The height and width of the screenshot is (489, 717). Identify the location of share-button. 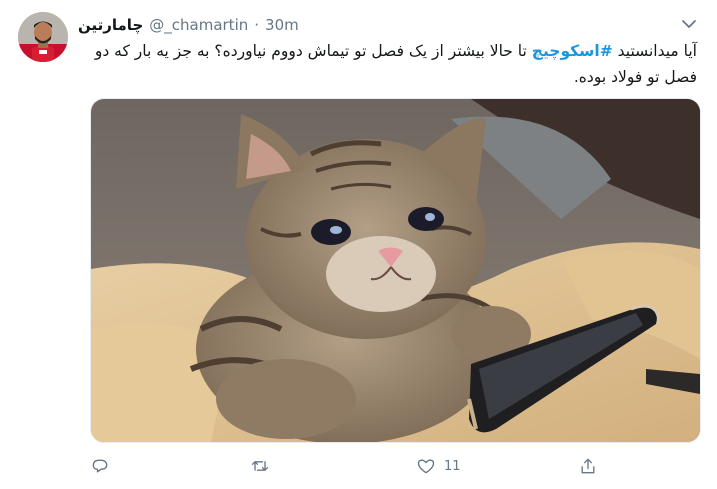
(592, 466).